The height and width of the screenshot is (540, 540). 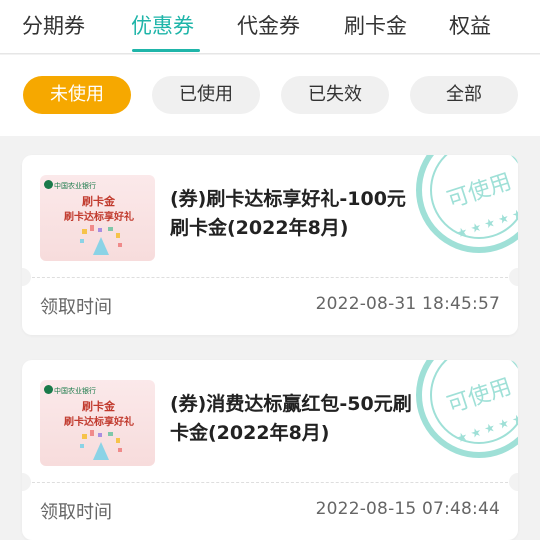 I want to click on tab-discount-coupons: 优惠券, so click(x=162, y=25).